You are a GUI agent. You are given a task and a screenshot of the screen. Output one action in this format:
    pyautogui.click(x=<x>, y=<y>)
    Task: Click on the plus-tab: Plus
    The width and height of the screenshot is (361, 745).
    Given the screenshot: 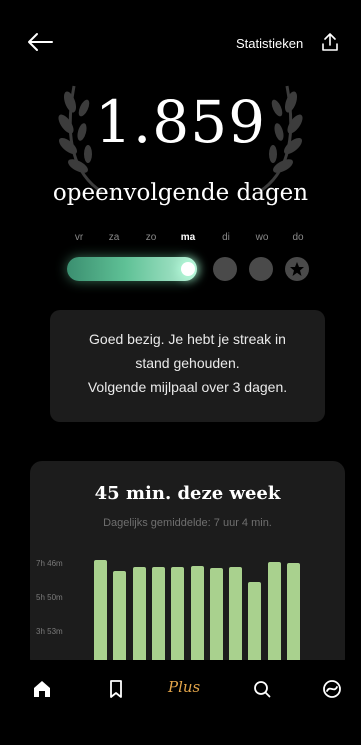 What is the action you would take?
    pyautogui.click(x=184, y=687)
    